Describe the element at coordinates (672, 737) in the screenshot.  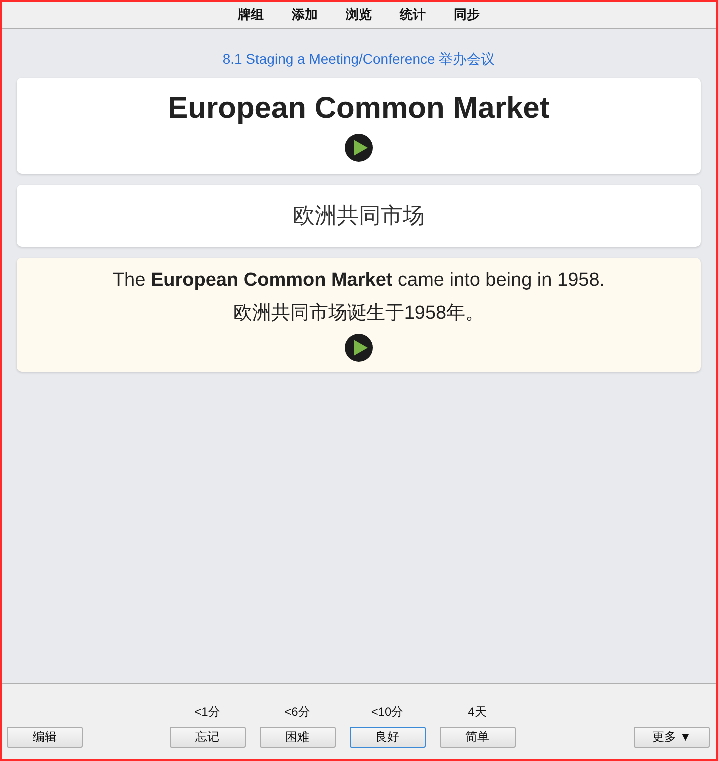
I see `more-button: 更多 ▼` at that location.